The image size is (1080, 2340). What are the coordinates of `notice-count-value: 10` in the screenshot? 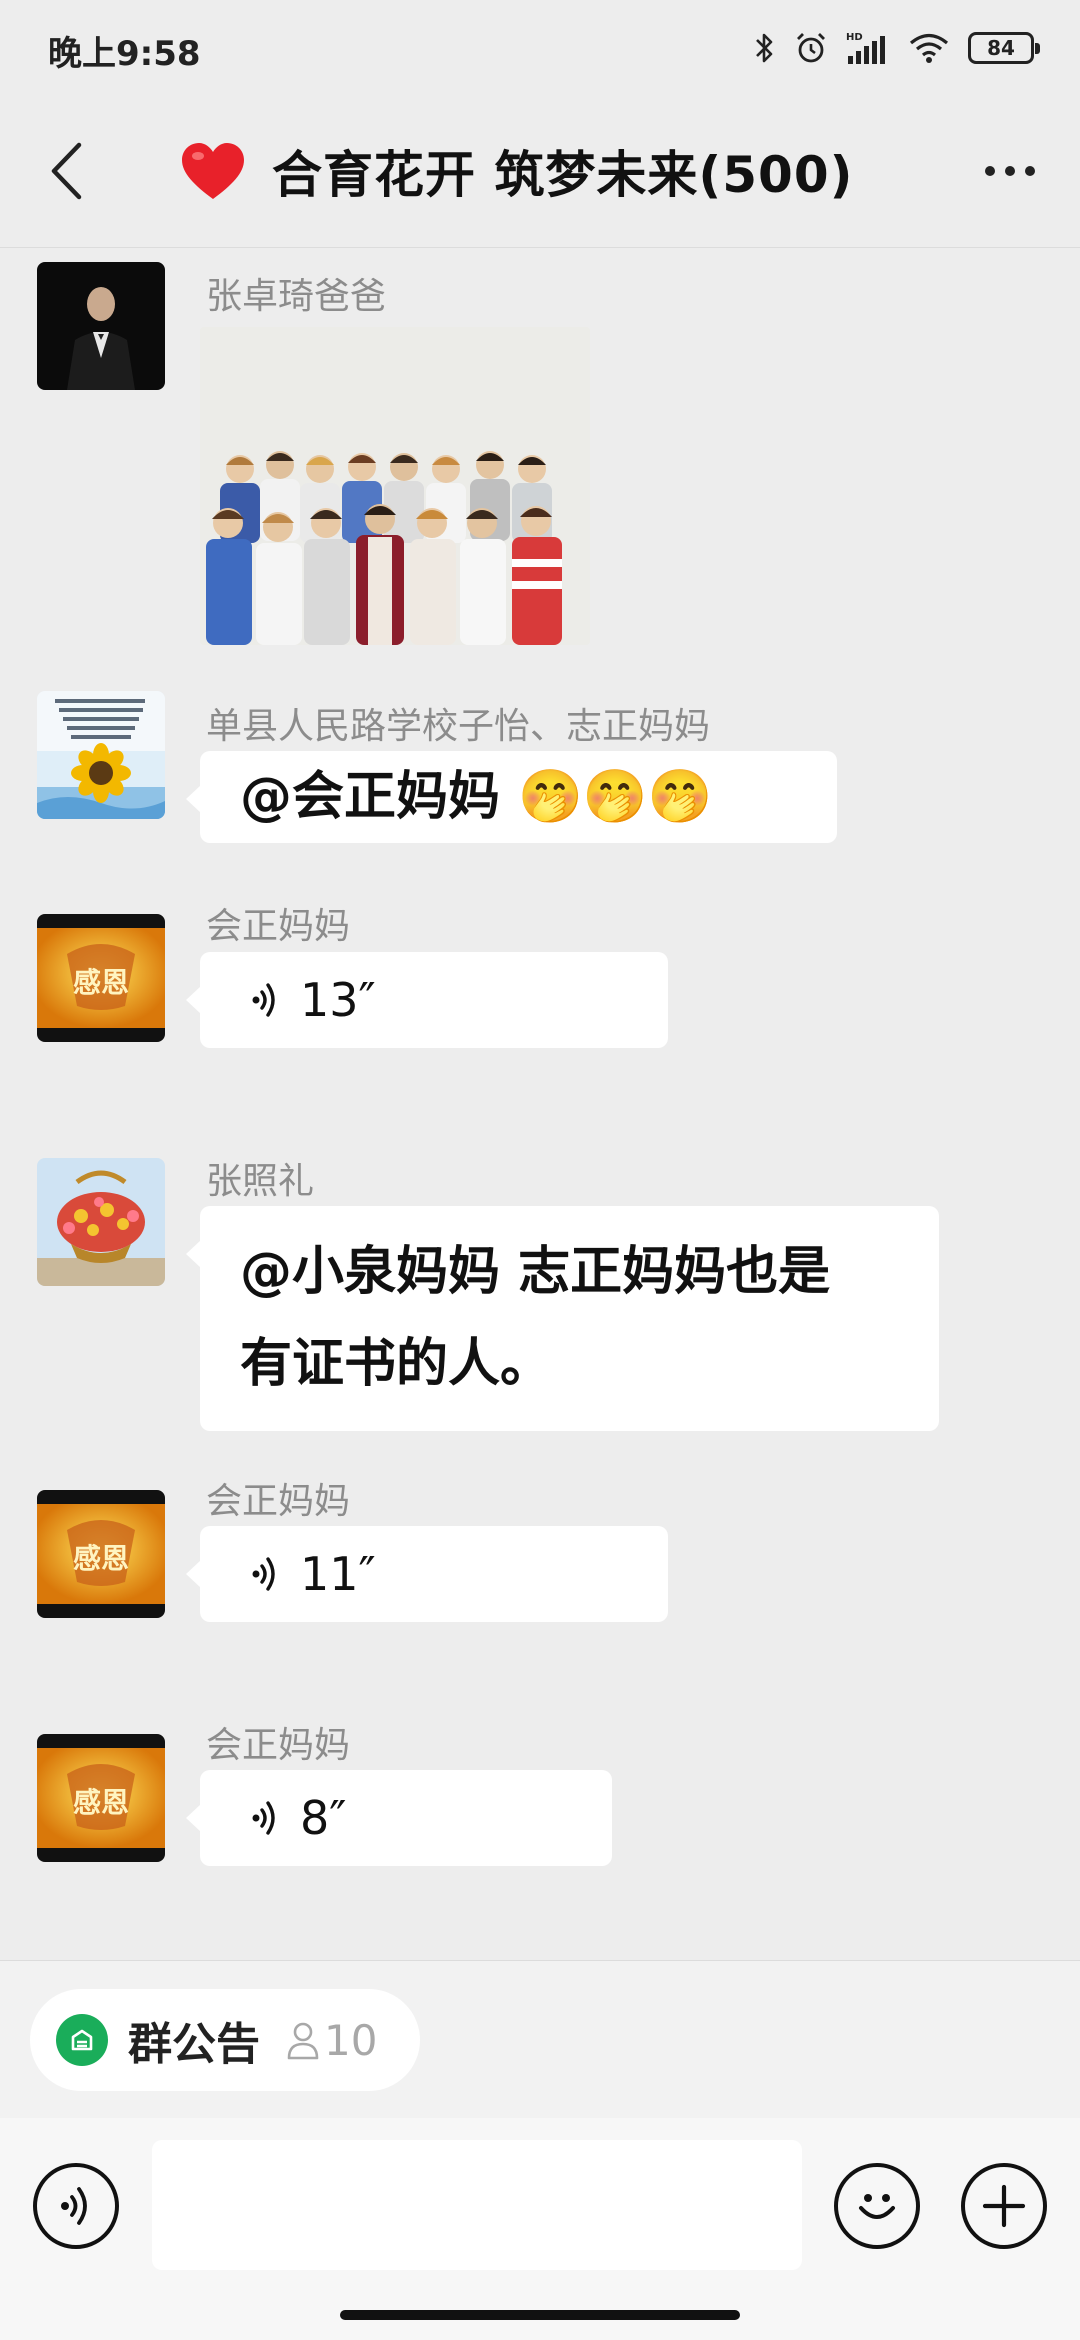 It's located at (351, 2040).